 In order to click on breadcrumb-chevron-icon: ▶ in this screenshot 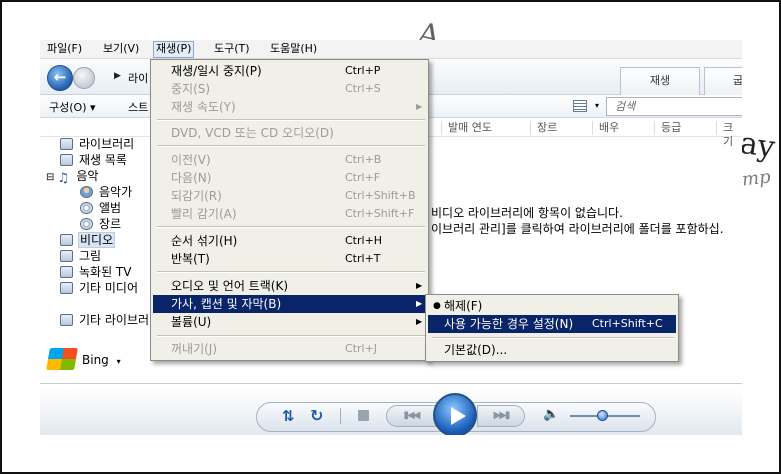, I will do `click(117, 76)`.